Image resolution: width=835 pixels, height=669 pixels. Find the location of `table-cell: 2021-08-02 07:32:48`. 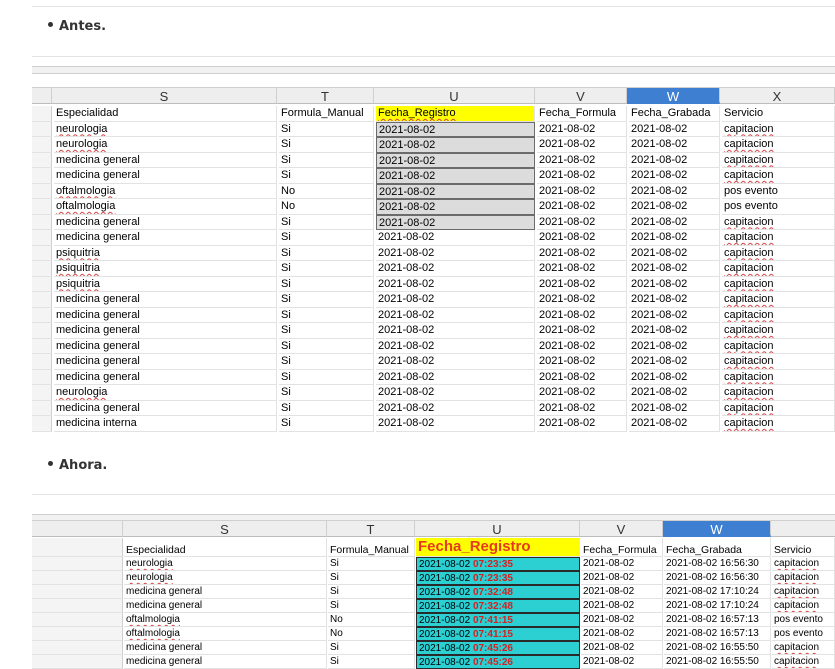

table-cell: 2021-08-02 07:32:48 is located at coordinates (498, 606).